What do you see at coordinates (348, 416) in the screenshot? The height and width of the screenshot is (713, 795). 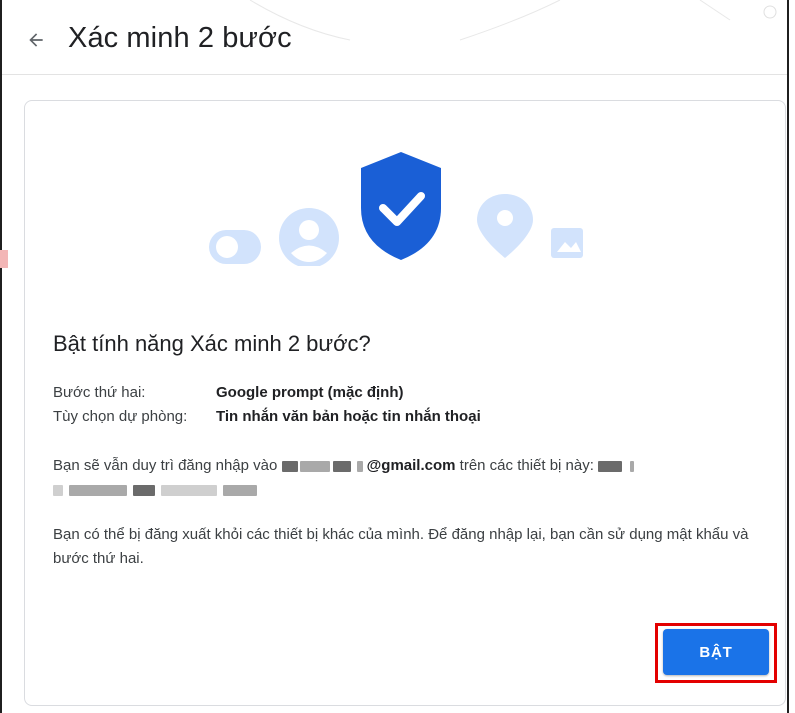 I see `backup-option-value: Tin nhắn văn bản hoặc tin nhắn thoại` at bounding box center [348, 416].